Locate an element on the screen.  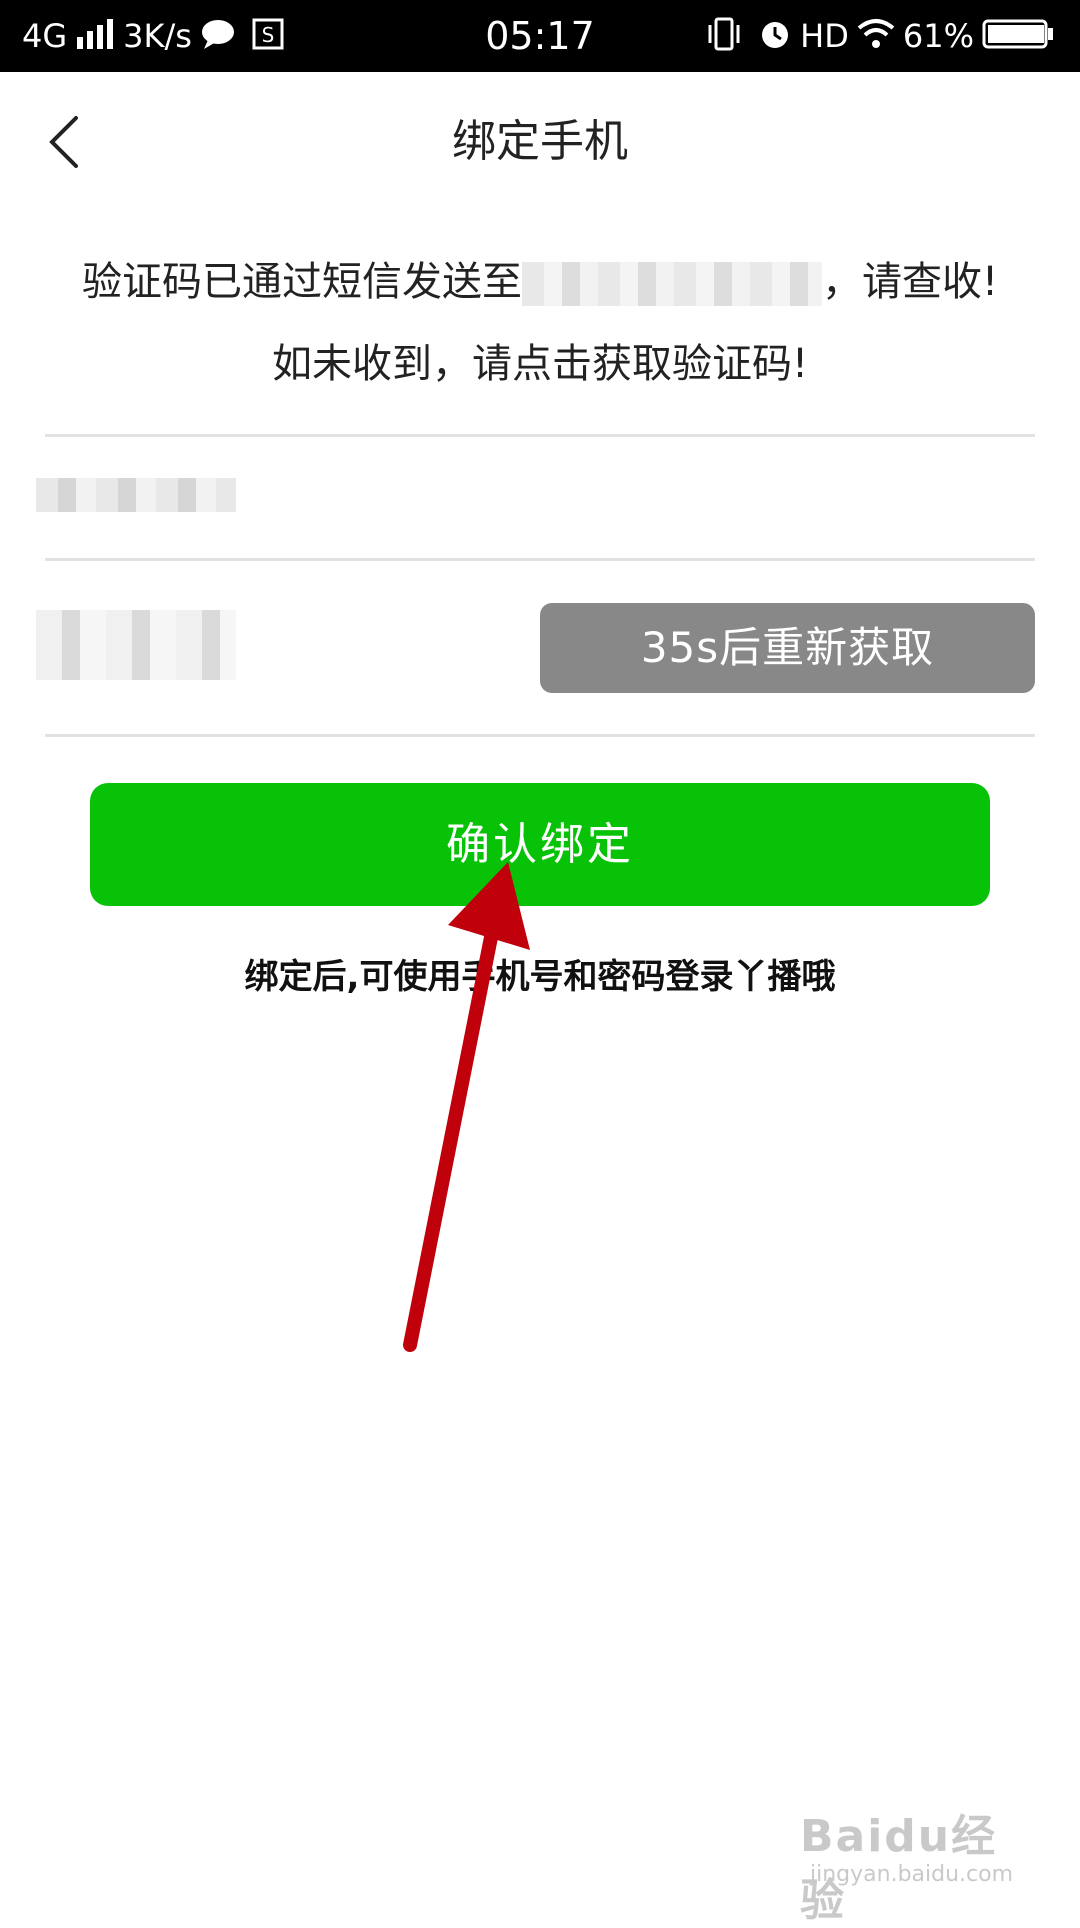
status-right: HD 61% is located at coordinates (880, 36).